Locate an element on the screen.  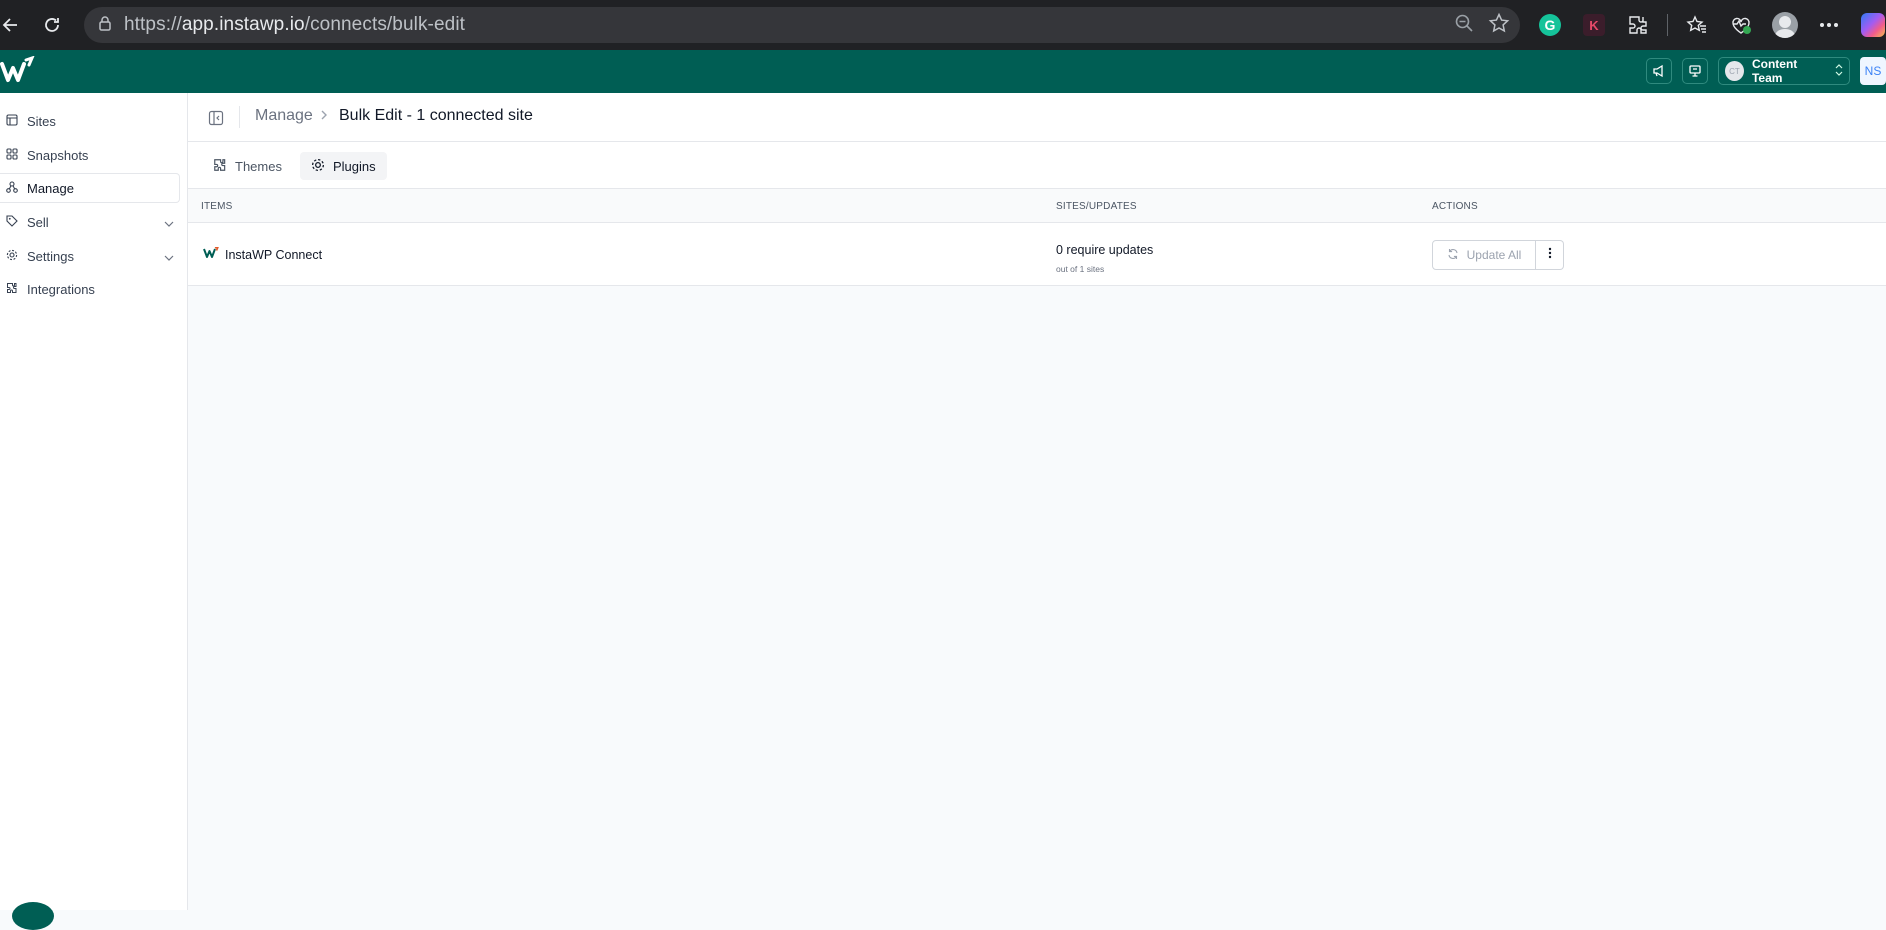
updates-count: 0 require updates is located at coordinates (1105, 250).